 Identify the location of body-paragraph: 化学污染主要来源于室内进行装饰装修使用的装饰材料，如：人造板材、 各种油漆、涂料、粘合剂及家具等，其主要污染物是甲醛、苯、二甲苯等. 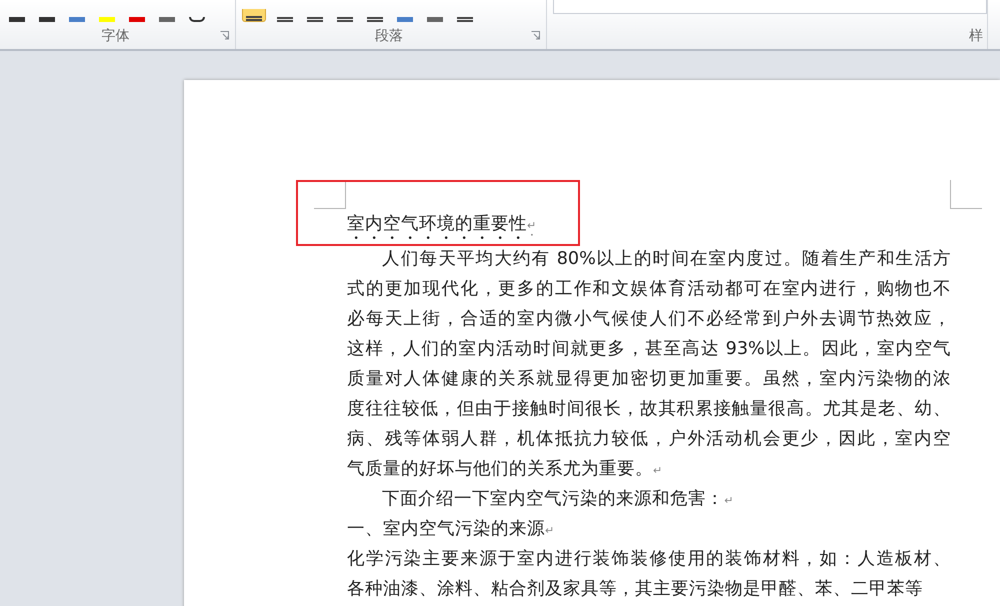
(649, 574).